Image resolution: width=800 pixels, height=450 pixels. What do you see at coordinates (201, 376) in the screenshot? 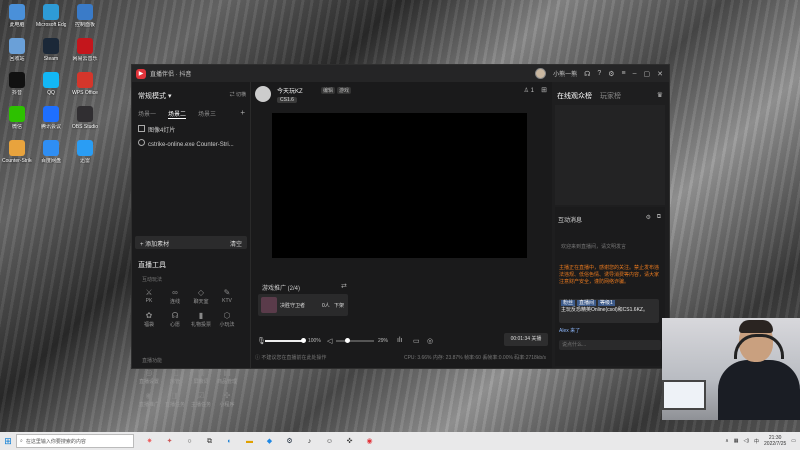
I see `tool-button: ▣ 屏蔽词` at bounding box center [201, 376].